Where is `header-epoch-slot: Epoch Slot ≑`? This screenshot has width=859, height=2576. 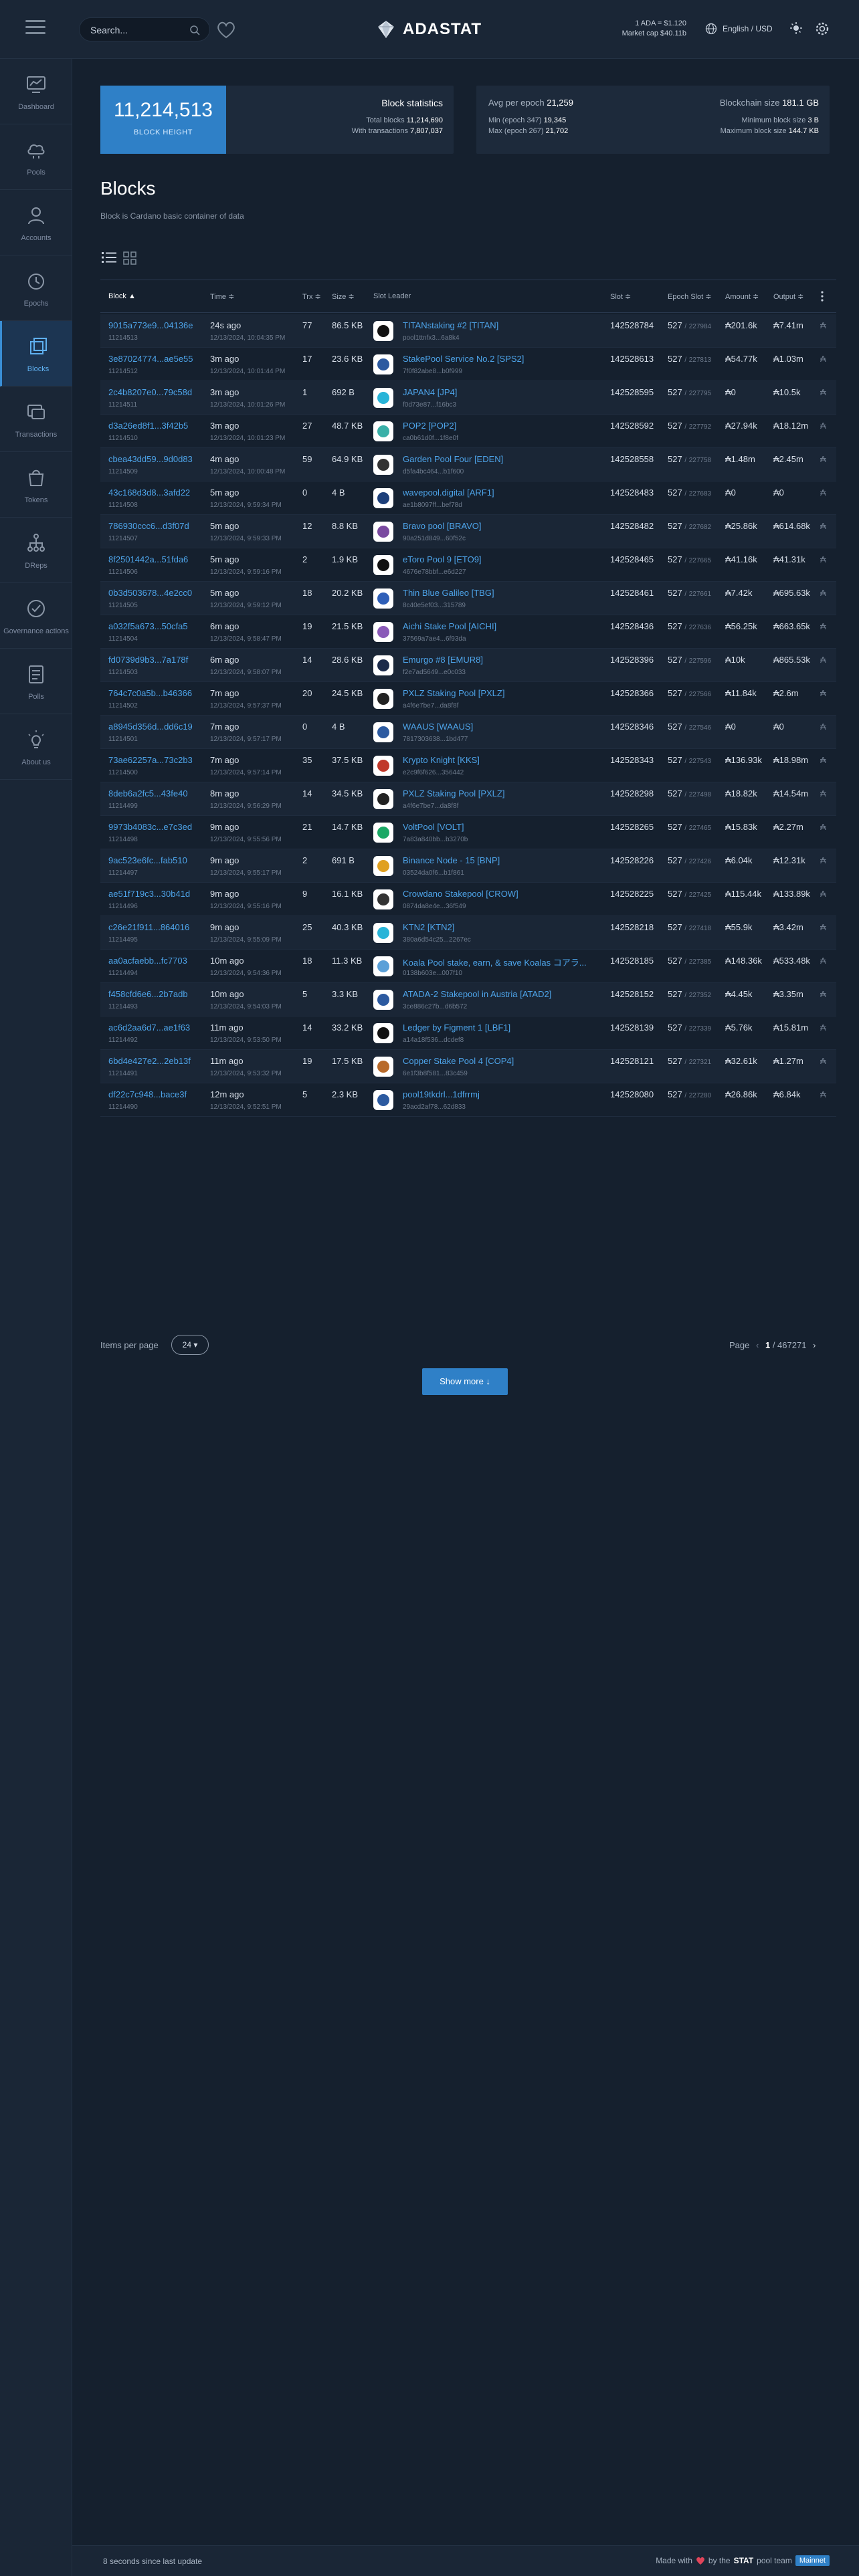 header-epoch-slot: Epoch Slot ≑ is located at coordinates (689, 296).